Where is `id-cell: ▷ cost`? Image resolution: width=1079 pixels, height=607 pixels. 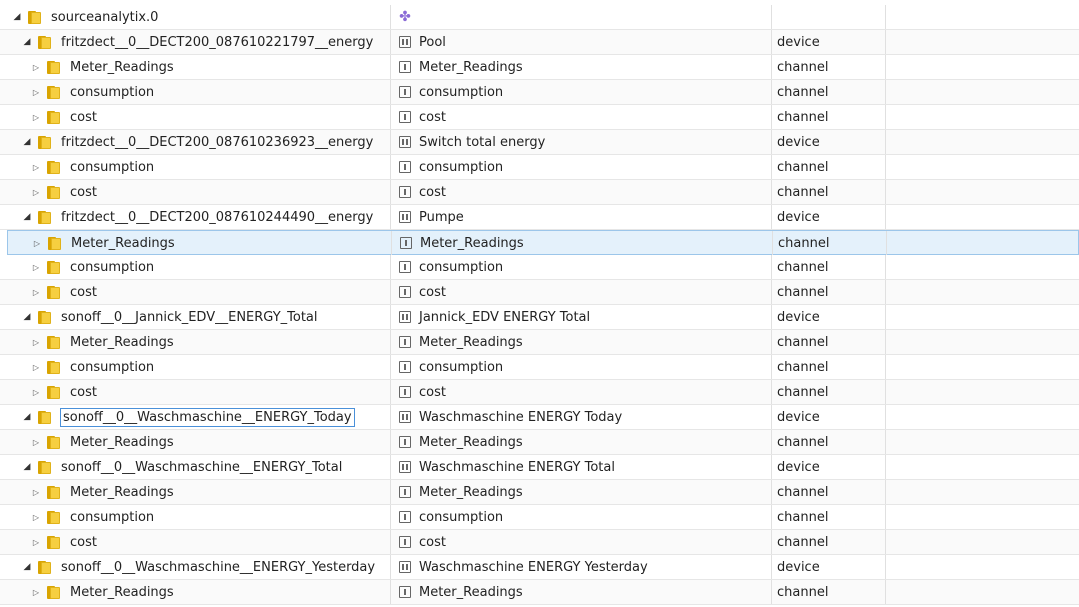
id-cell: ▷ cost is located at coordinates (195, 392).